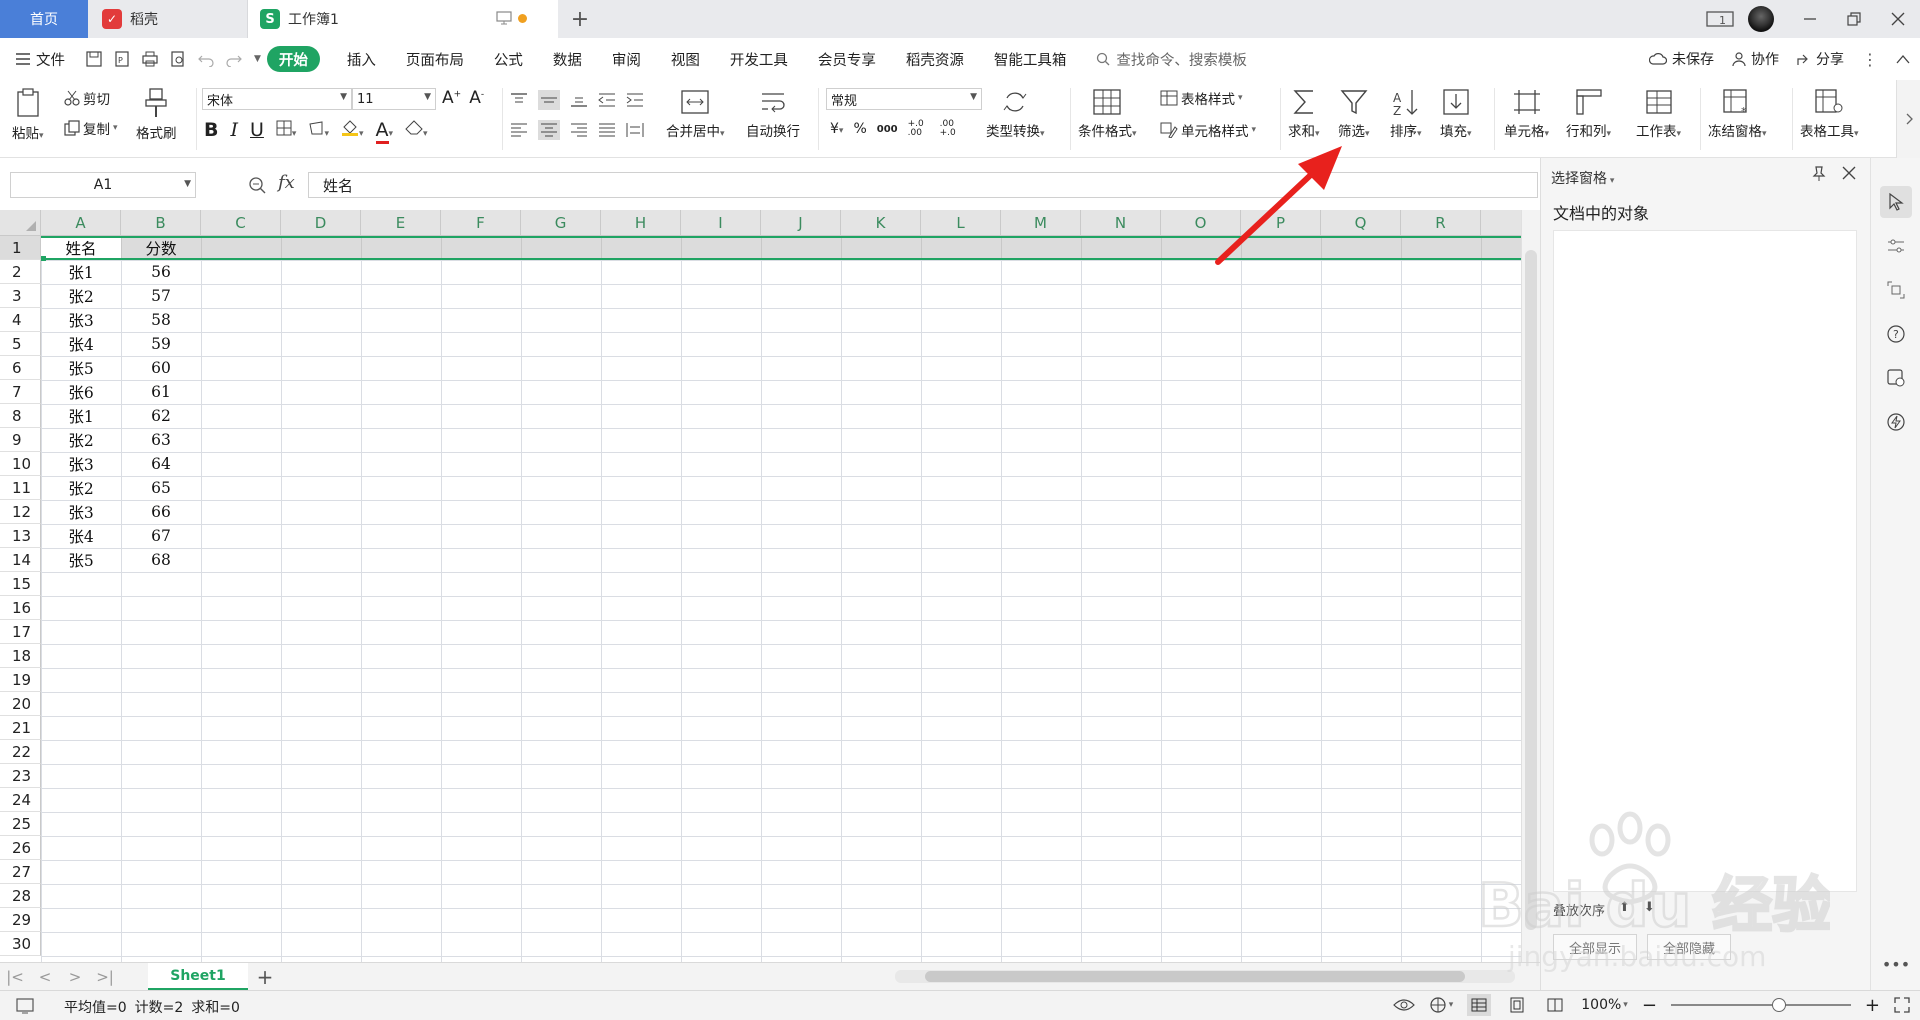  I want to click on insert-function-button: fx, so click(286, 182).